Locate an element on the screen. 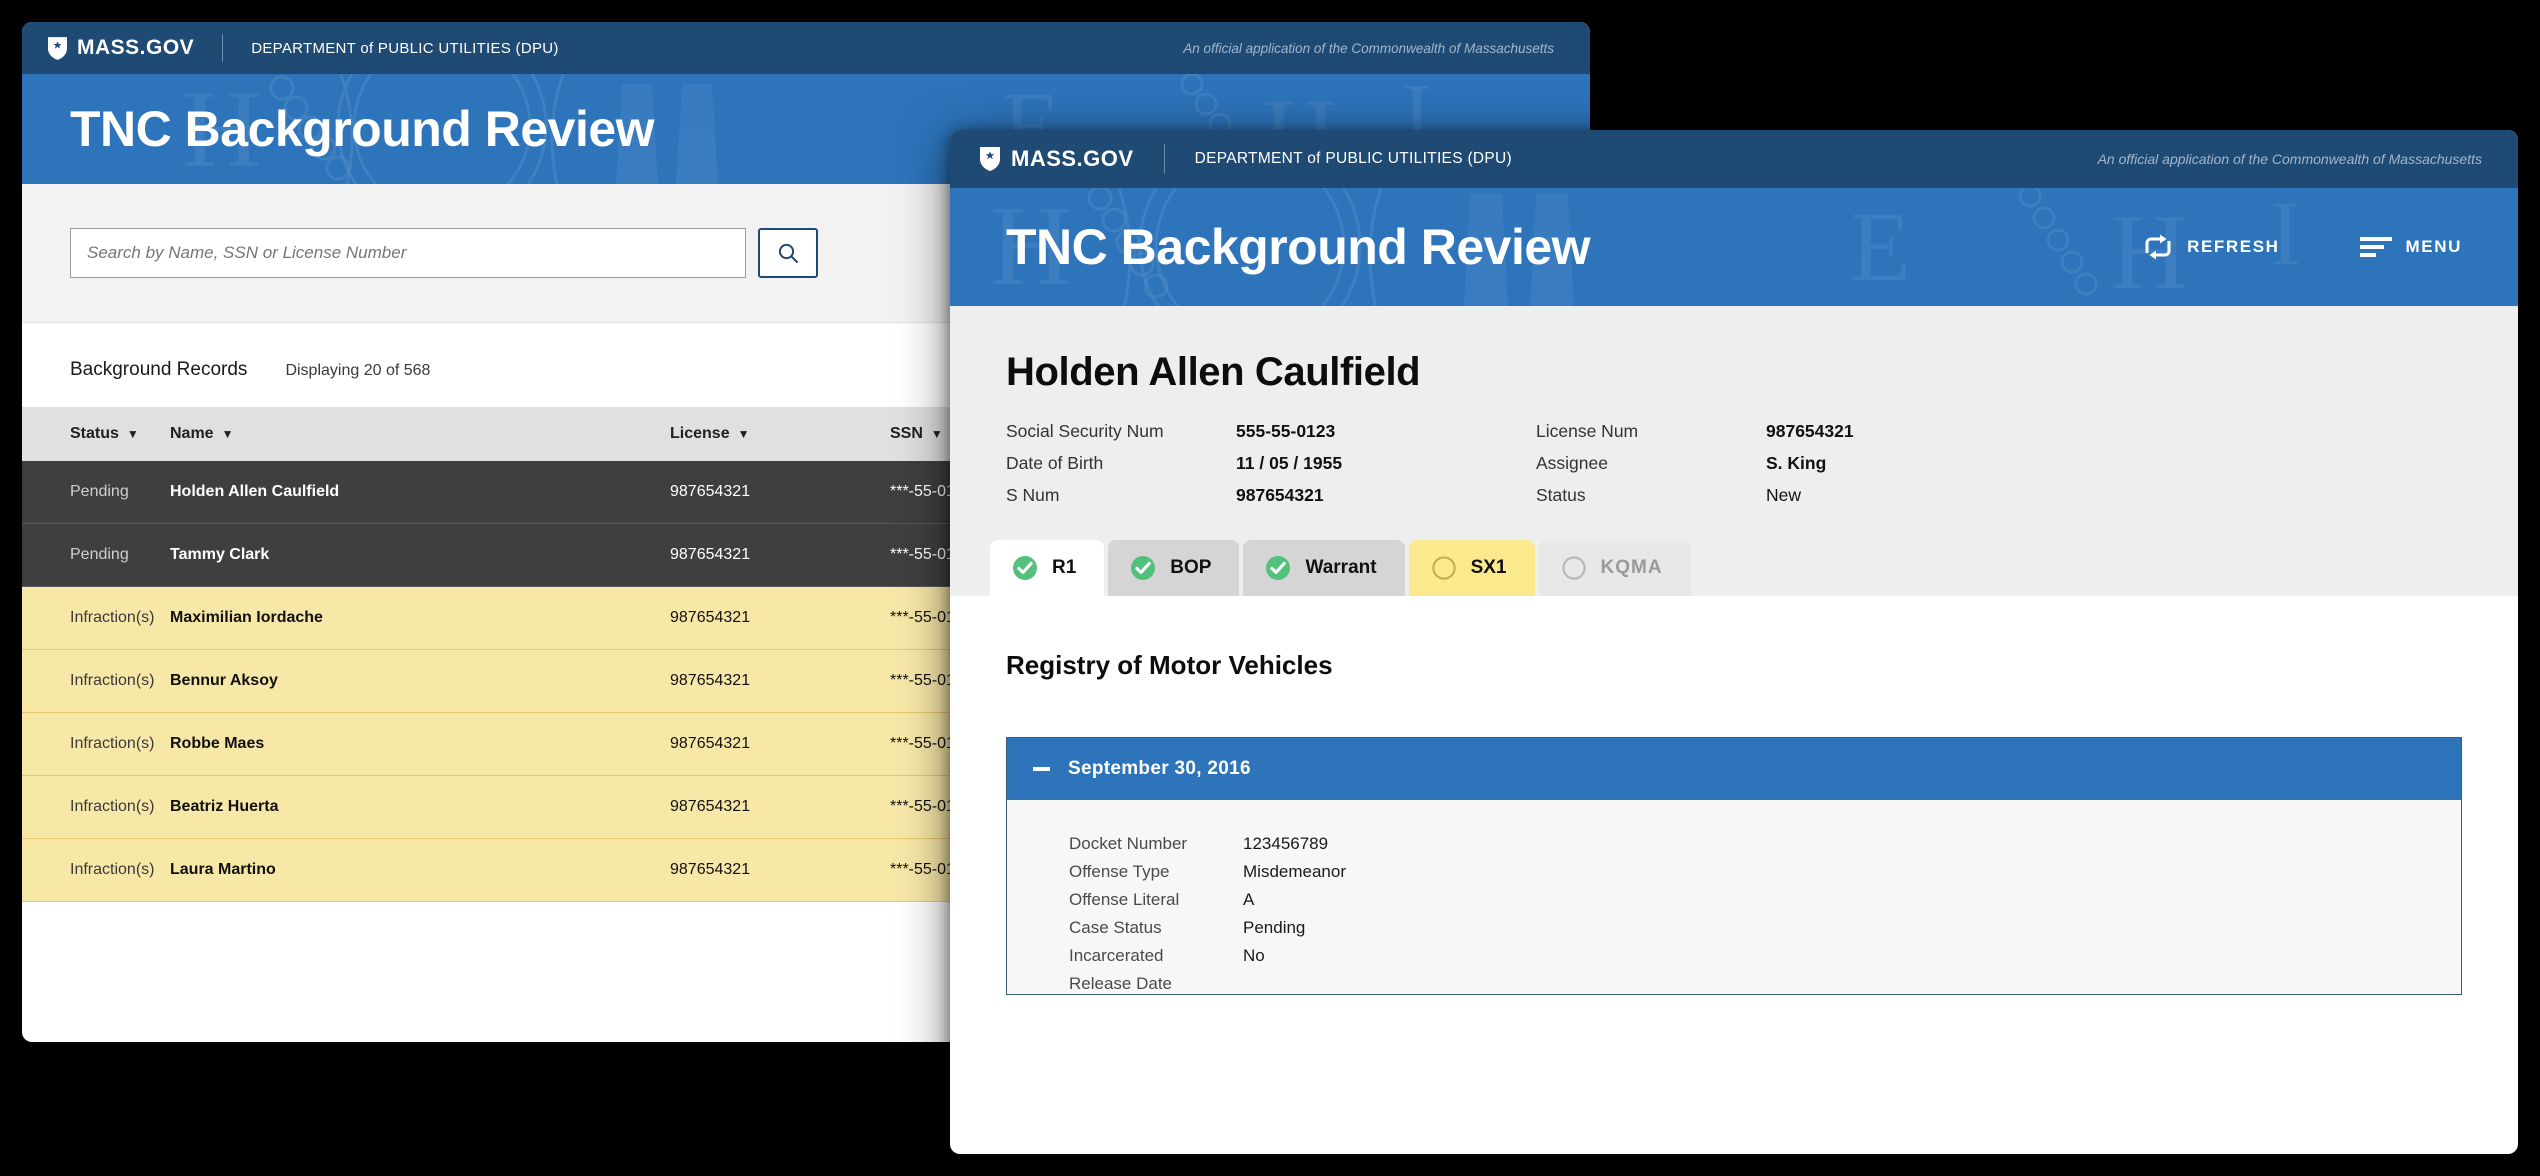 Image resolution: width=2540 pixels, height=1176 pixels. person-field-value: 555-55-0123 is located at coordinates (1286, 431).